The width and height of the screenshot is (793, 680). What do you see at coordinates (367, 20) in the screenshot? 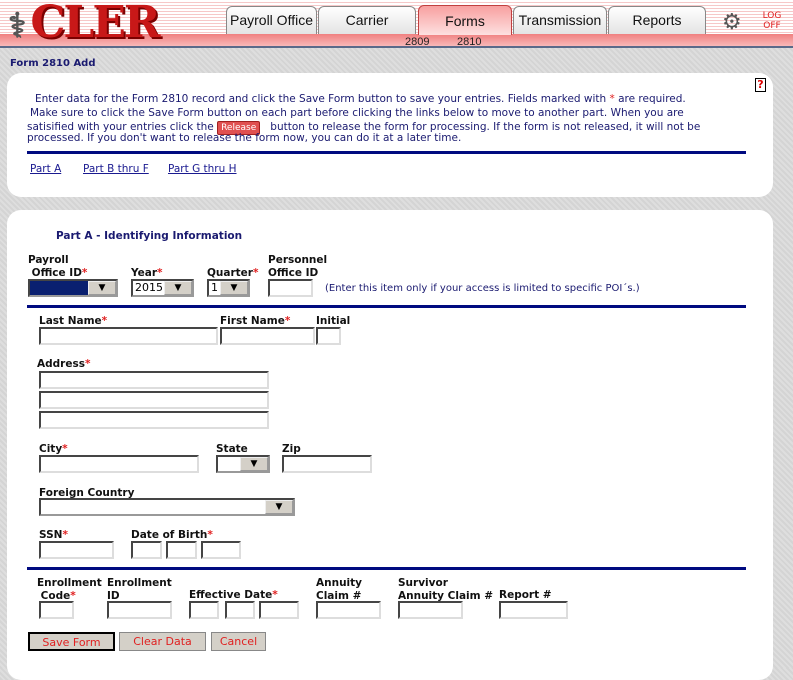
I see `tab-carrier: Carrier` at bounding box center [367, 20].